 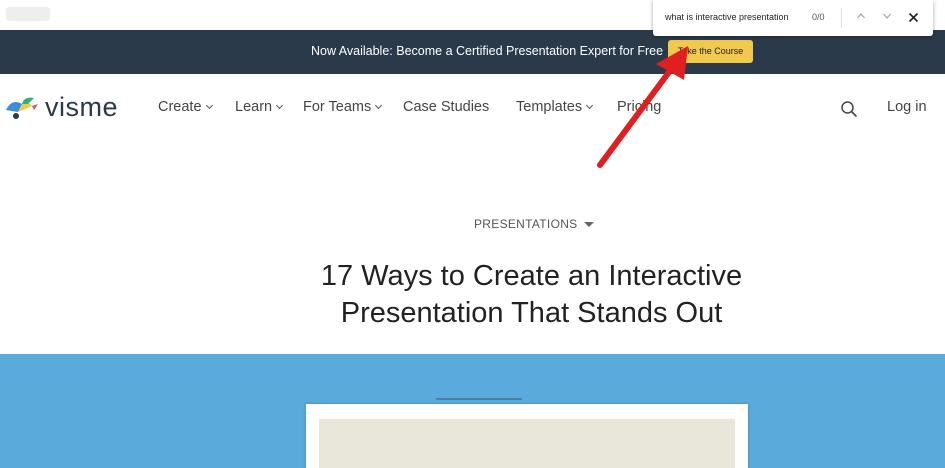 I want to click on hero-accent-line, so click(x=479, y=399).